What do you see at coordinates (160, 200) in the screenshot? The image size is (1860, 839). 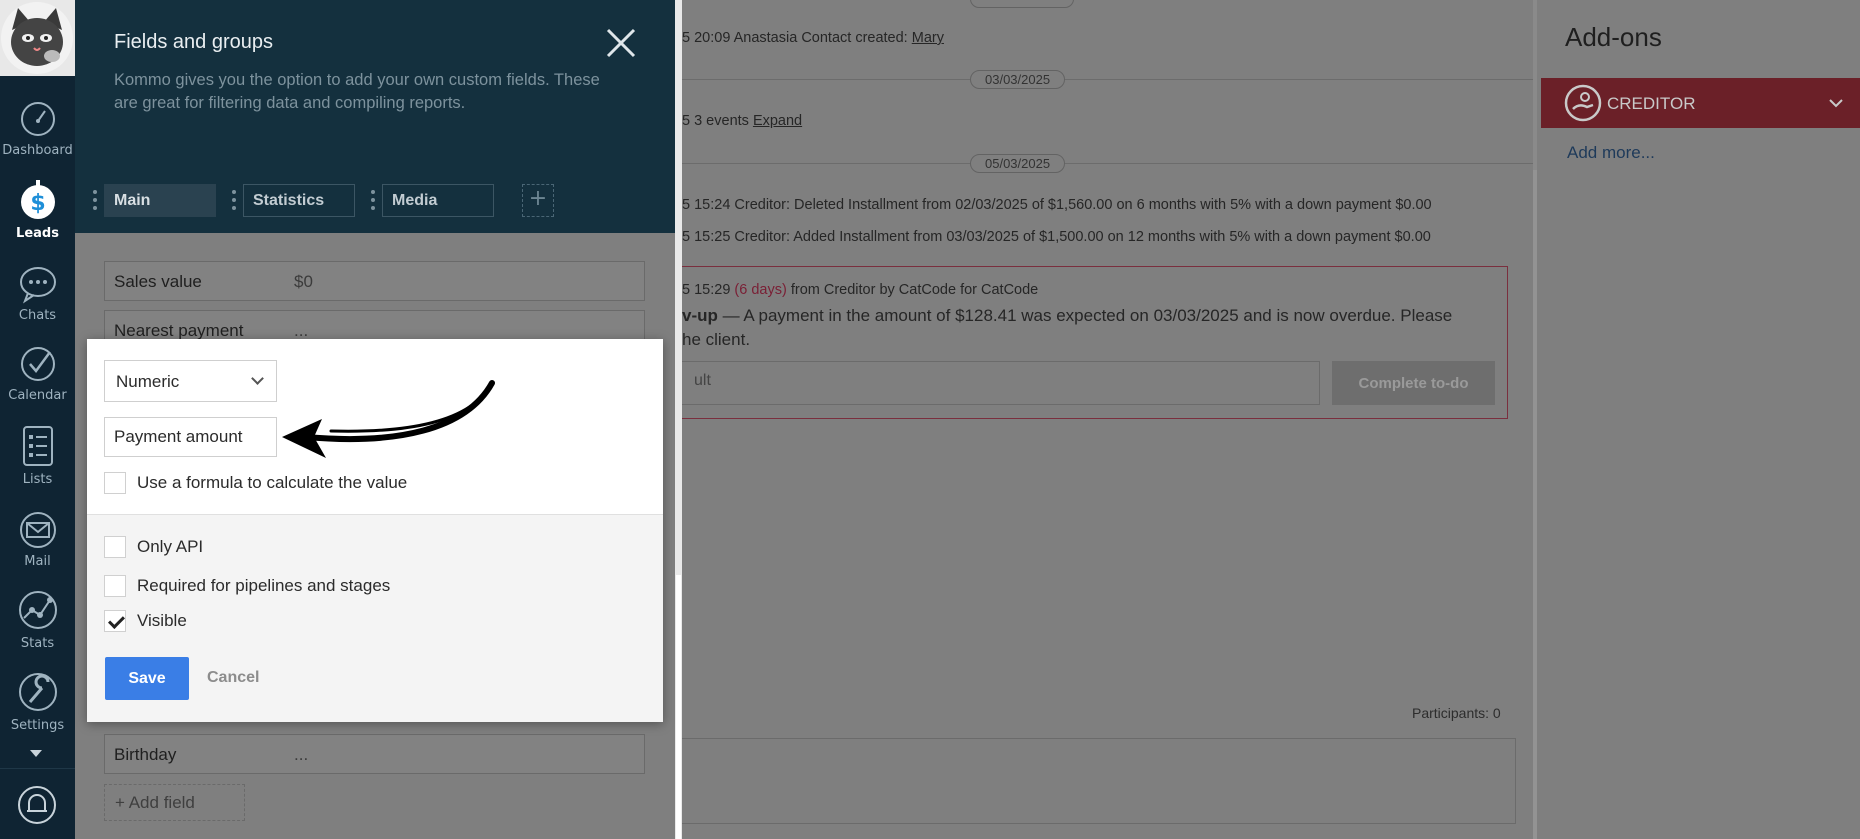 I see `tab-main: Main` at bounding box center [160, 200].